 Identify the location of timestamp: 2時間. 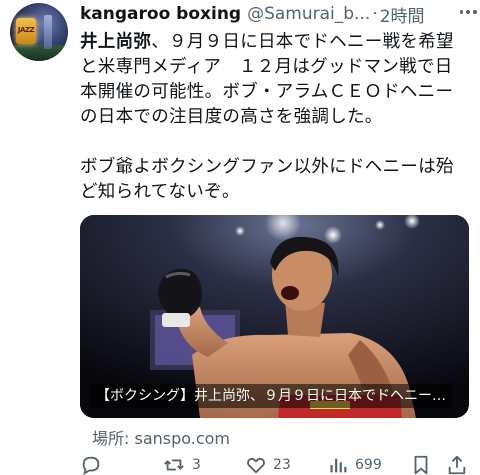
(402, 14).